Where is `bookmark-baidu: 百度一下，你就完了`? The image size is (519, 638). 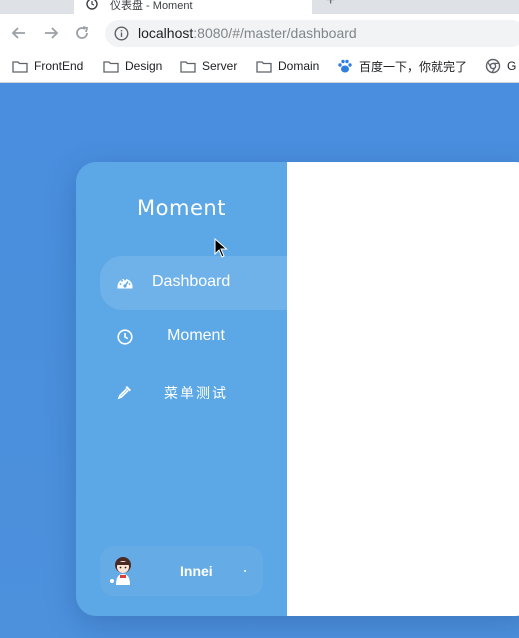
bookmark-baidu: 百度一下，你就完了 is located at coordinates (402, 66).